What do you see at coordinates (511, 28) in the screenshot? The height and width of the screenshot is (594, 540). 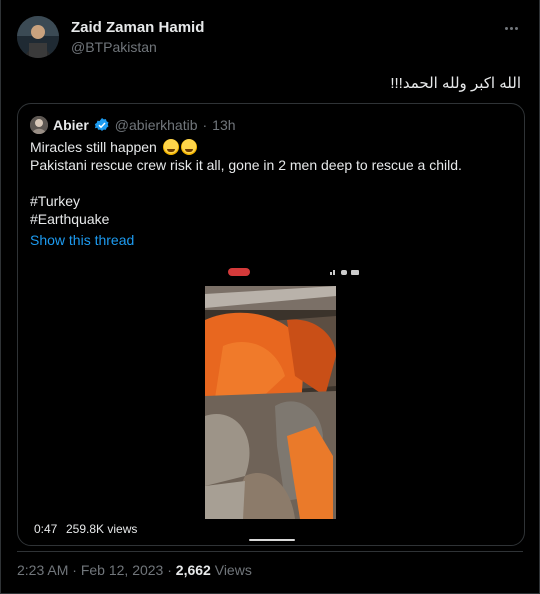 I see `more-icon` at bounding box center [511, 28].